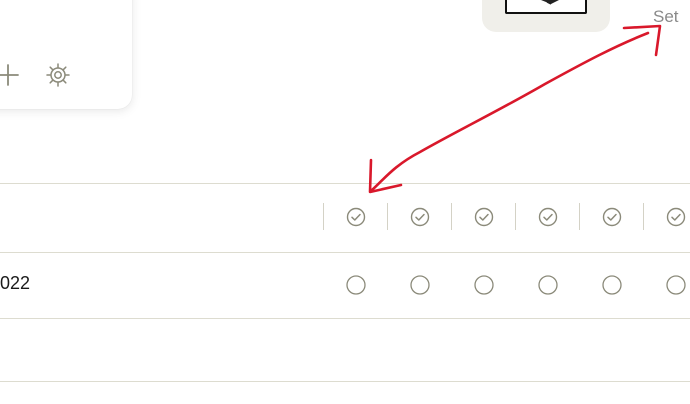 This screenshot has height=404, width=690. What do you see at coordinates (15, 283) in the screenshot?
I see `row-label: 022` at bounding box center [15, 283].